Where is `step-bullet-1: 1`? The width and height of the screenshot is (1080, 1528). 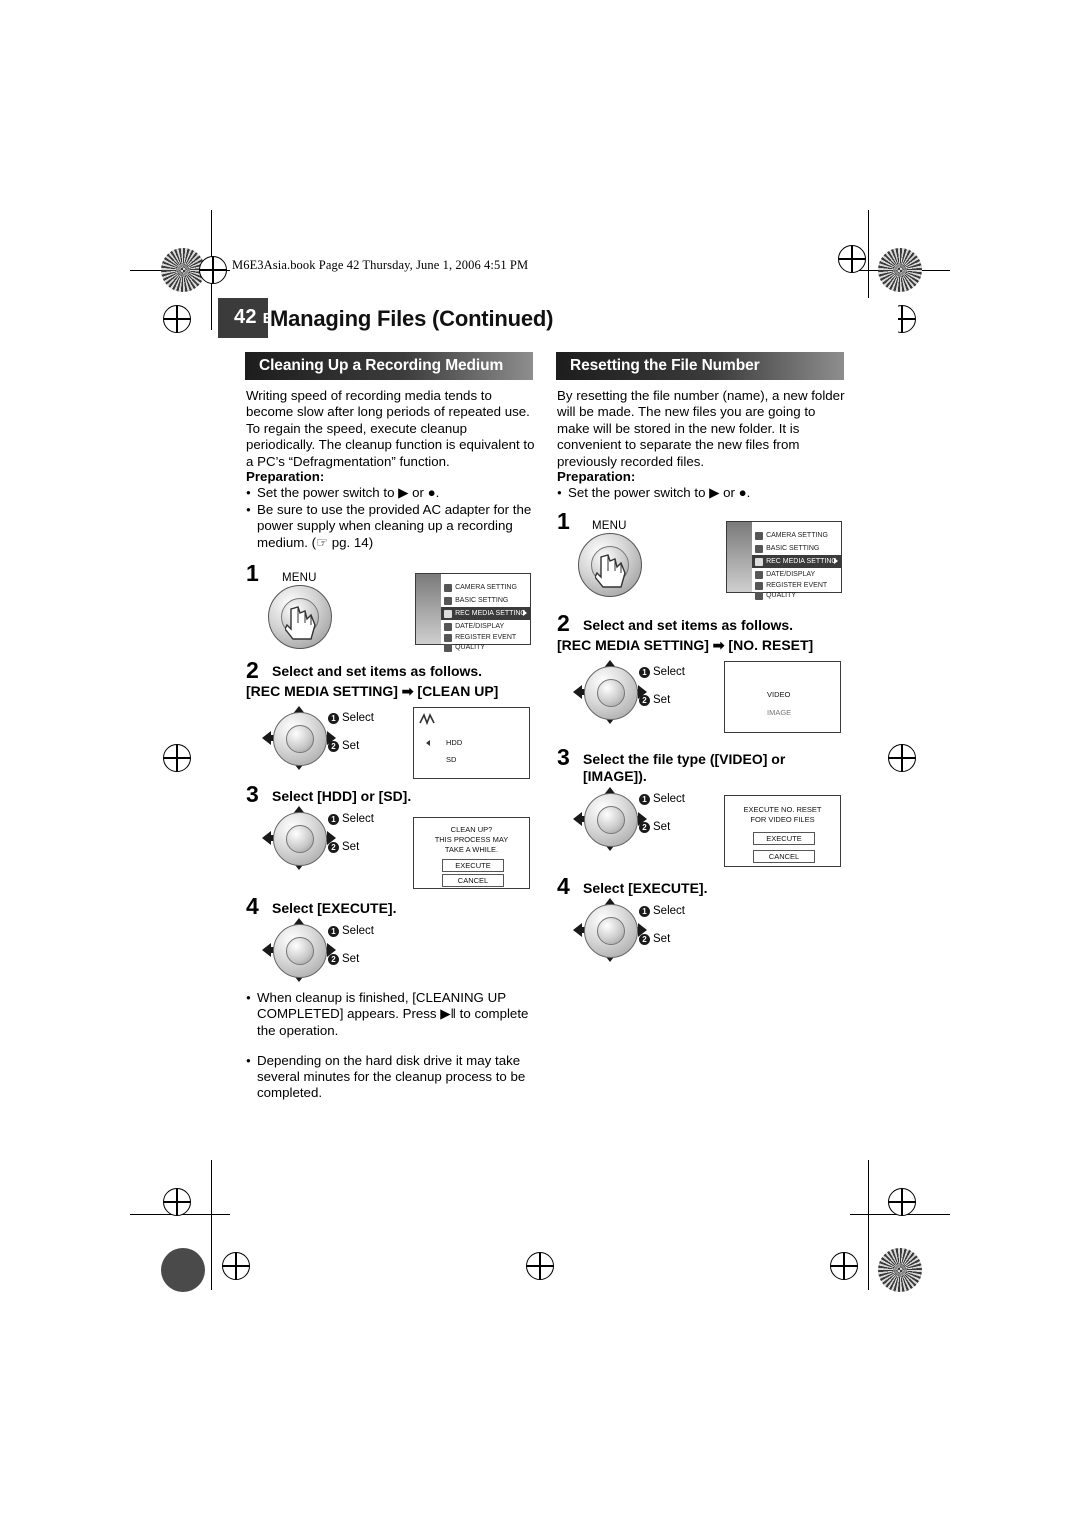 step-bullet-1: 1 is located at coordinates (333, 718).